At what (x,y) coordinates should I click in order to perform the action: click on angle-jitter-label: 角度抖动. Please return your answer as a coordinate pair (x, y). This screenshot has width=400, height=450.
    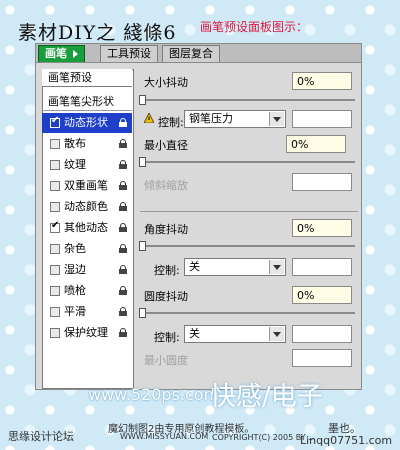
    Looking at the image, I should click on (166, 229).